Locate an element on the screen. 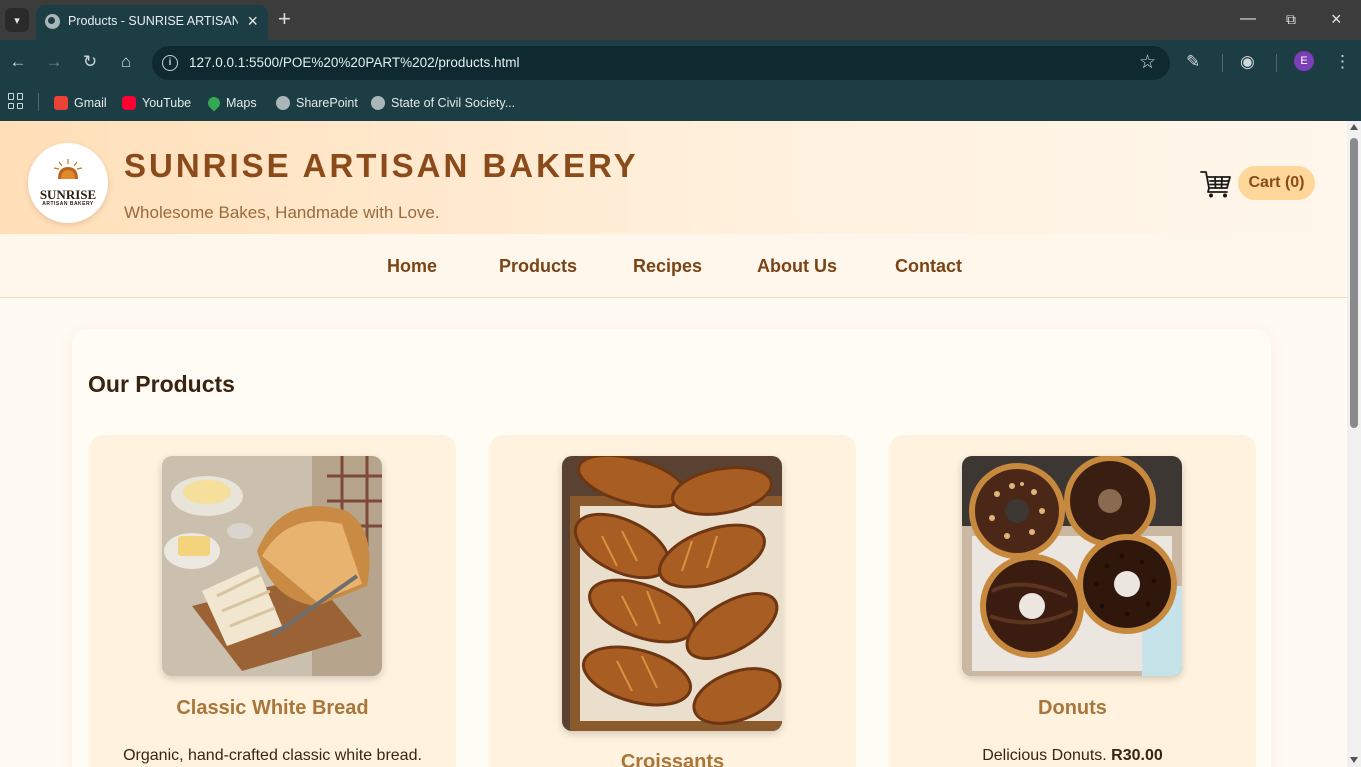  croissants-image is located at coordinates (672, 593).